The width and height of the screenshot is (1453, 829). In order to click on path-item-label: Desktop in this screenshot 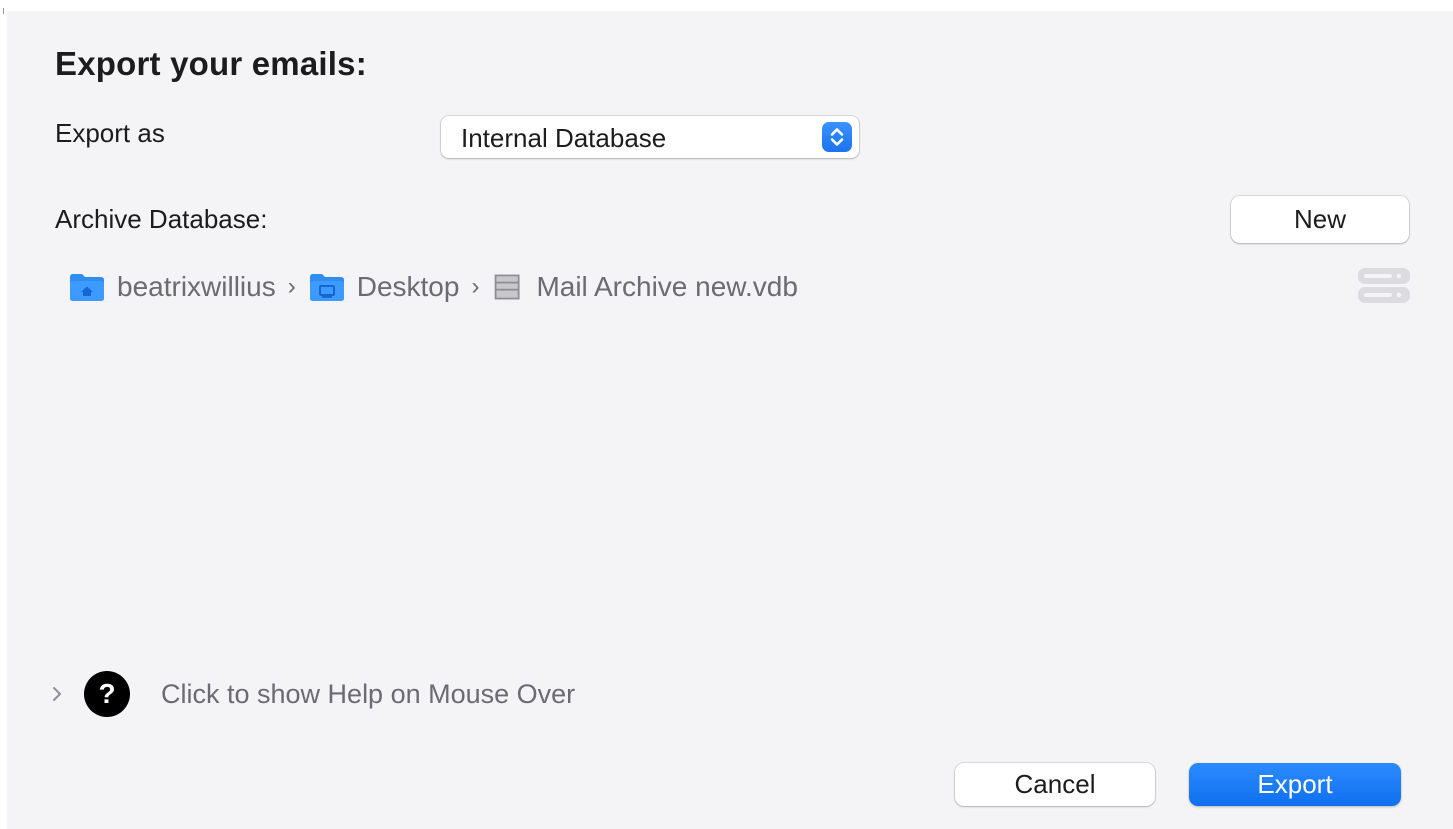, I will do `click(408, 286)`.